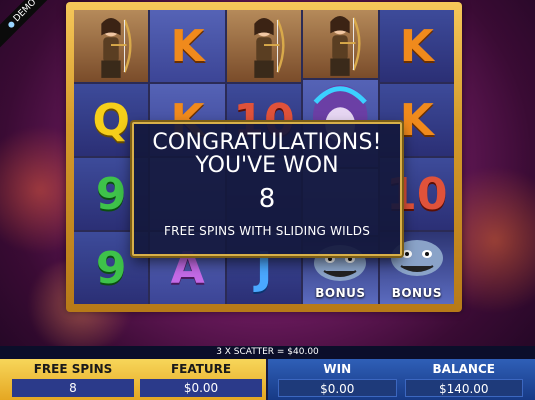  What do you see at coordinates (201, 369) in the screenshot?
I see `feature-label: FEATURE` at bounding box center [201, 369].